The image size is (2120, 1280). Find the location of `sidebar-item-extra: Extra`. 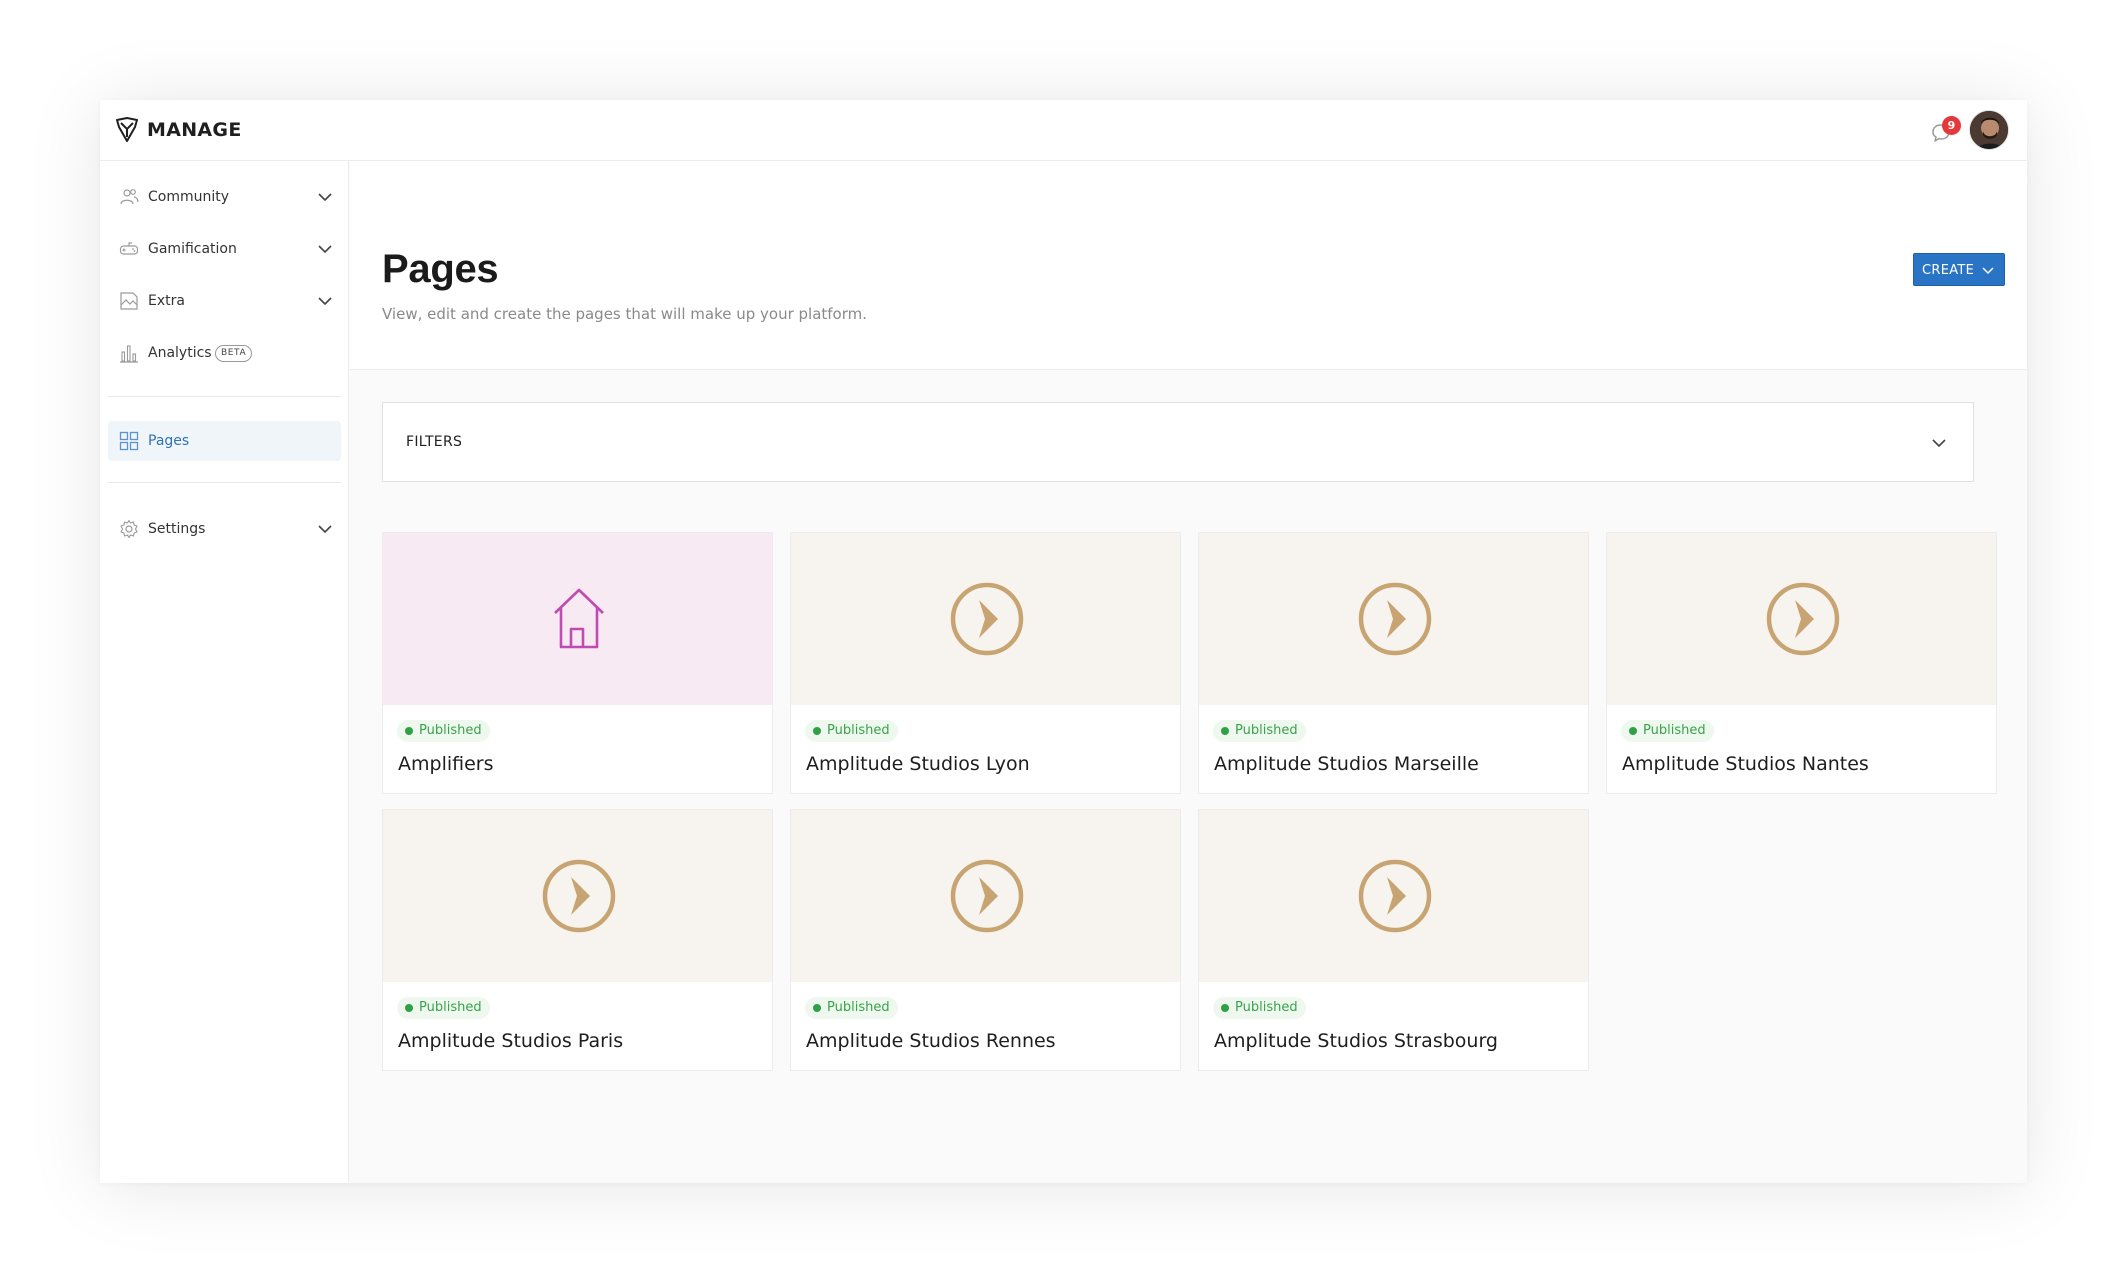

sidebar-item-extra: Extra is located at coordinates (224, 301).